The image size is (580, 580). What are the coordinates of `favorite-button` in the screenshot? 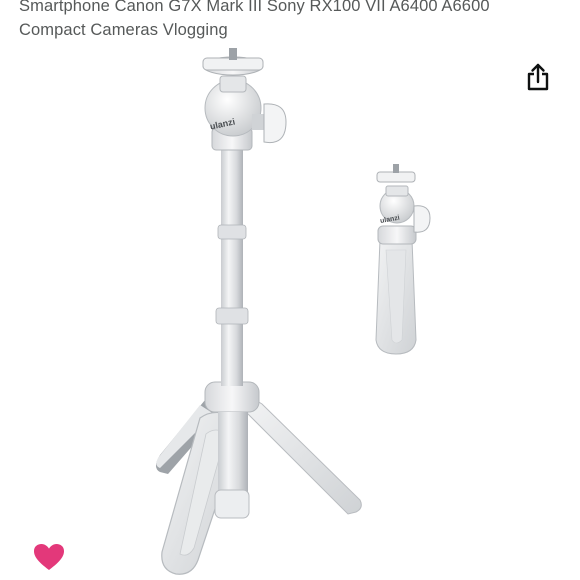 It's located at (49, 557).